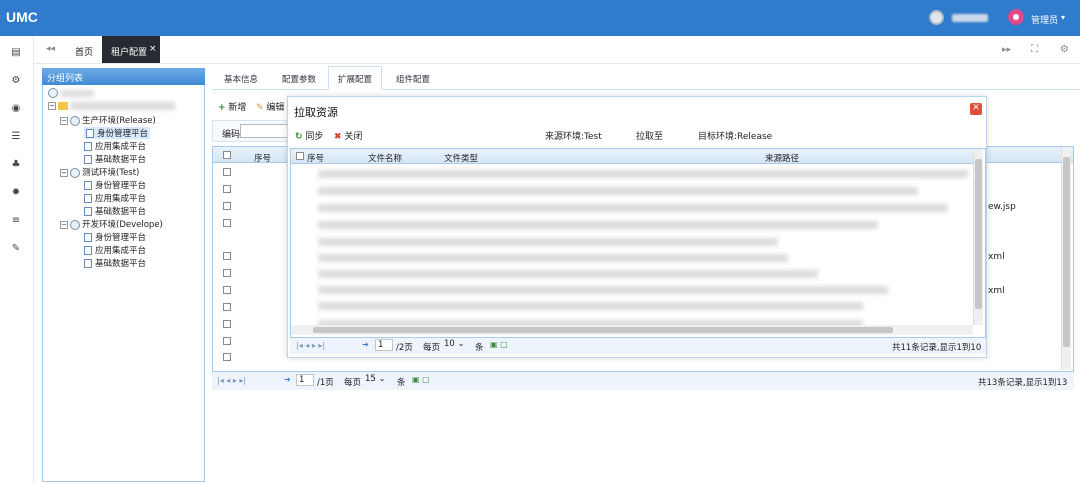 The image size is (1080, 482). I want to click on export-excel-icon: ▣ ▢, so click(421, 379).